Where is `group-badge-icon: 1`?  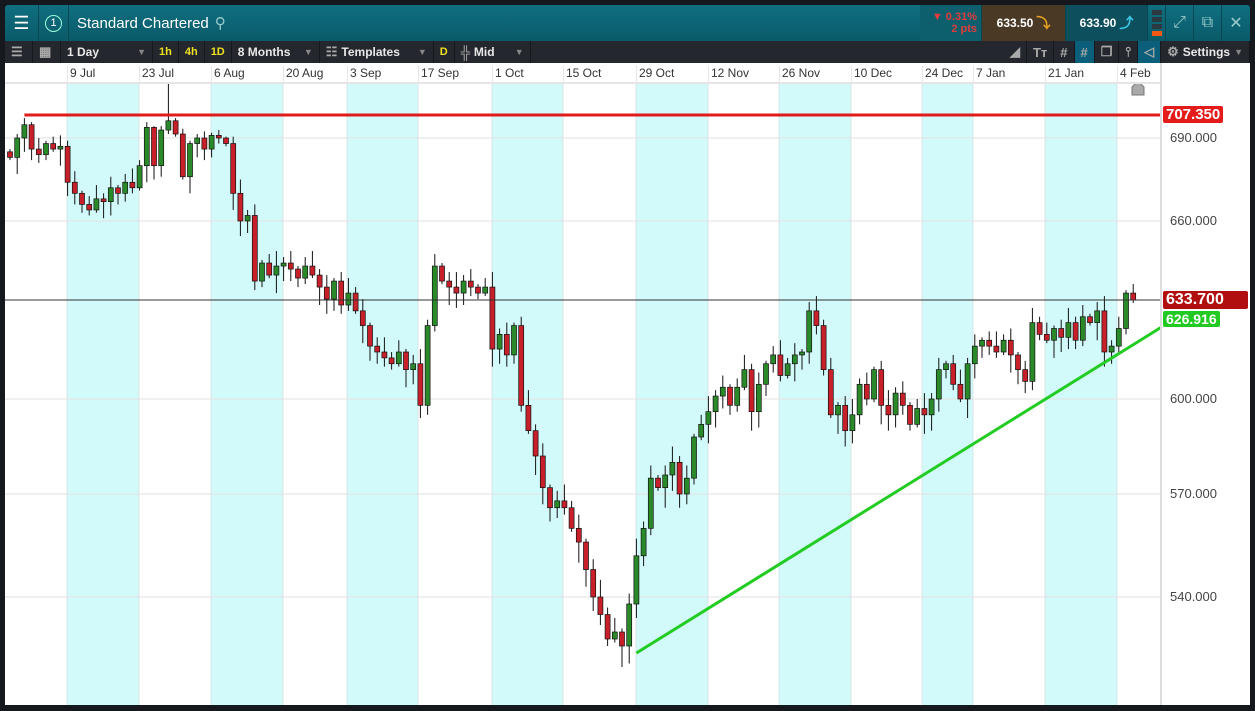 group-badge-icon: 1 is located at coordinates (53, 23).